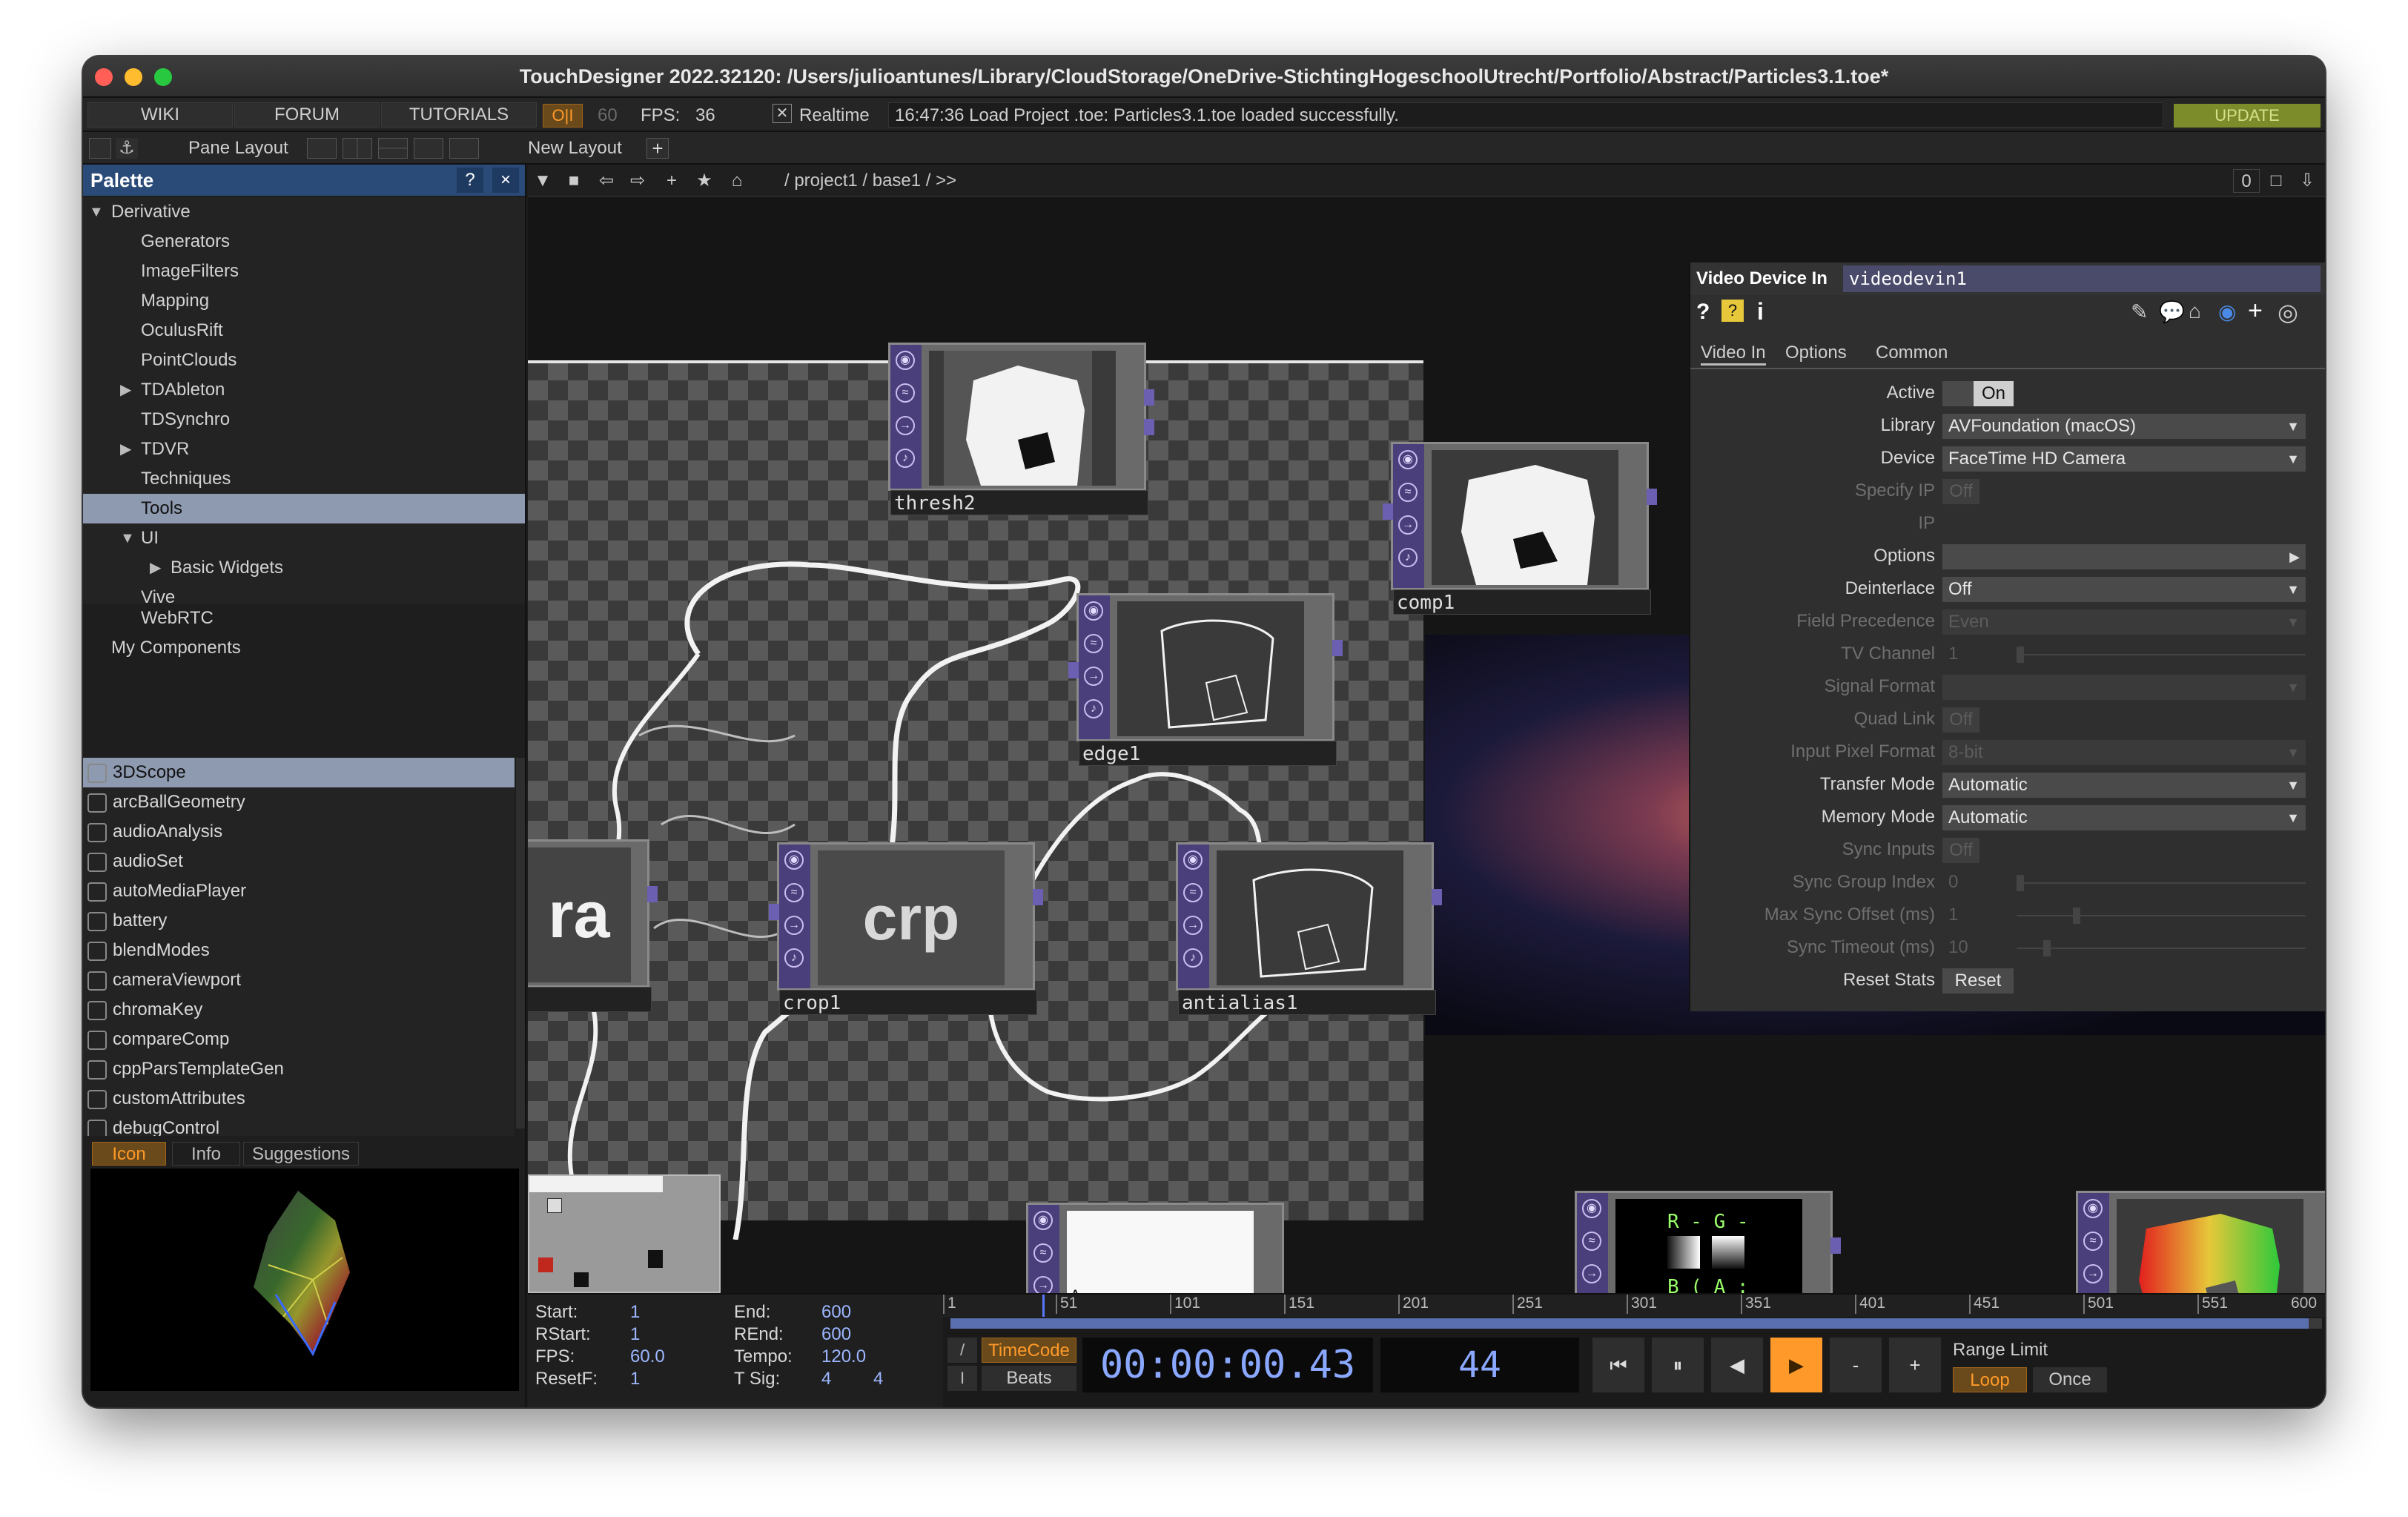 The width and height of the screenshot is (2408, 1517). What do you see at coordinates (908, 1003) in the screenshot?
I see `node-name-label: crop1` at bounding box center [908, 1003].